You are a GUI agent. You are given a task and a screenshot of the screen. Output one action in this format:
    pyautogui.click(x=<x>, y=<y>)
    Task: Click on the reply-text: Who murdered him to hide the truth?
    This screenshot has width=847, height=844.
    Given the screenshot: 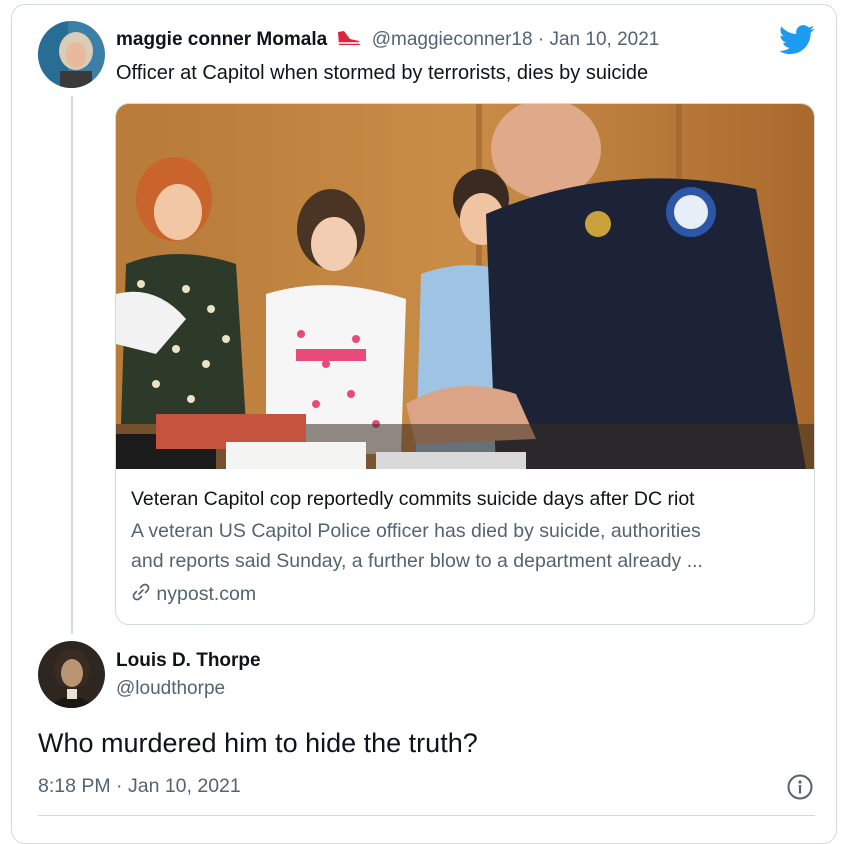 What is the action you would take?
    pyautogui.click(x=258, y=743)
    